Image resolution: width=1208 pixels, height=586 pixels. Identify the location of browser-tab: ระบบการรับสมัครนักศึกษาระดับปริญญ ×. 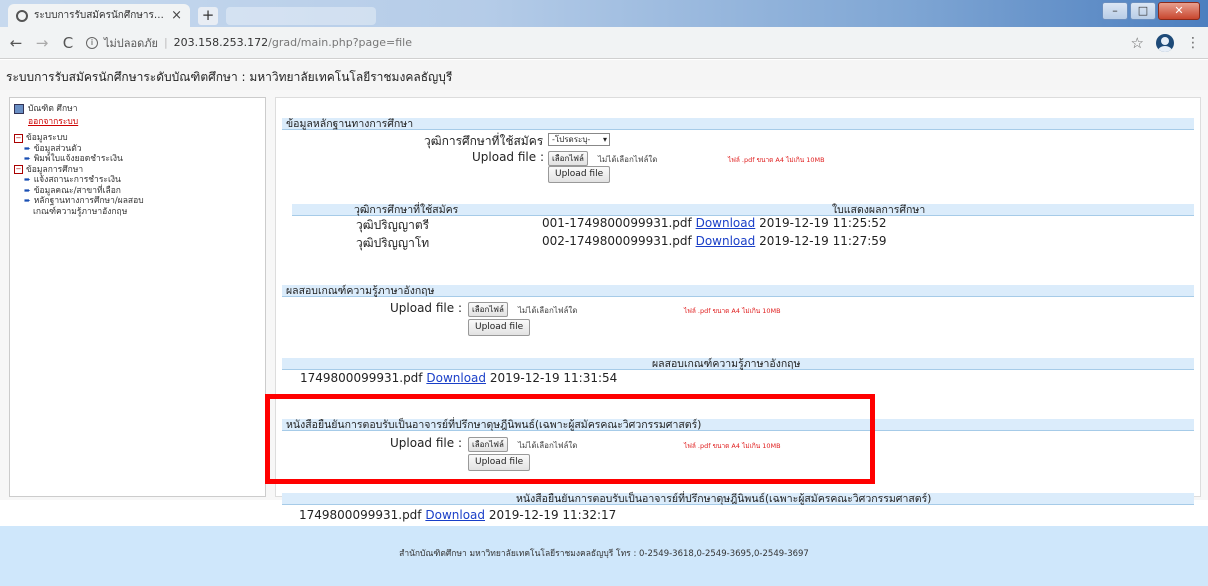
(99, 15).